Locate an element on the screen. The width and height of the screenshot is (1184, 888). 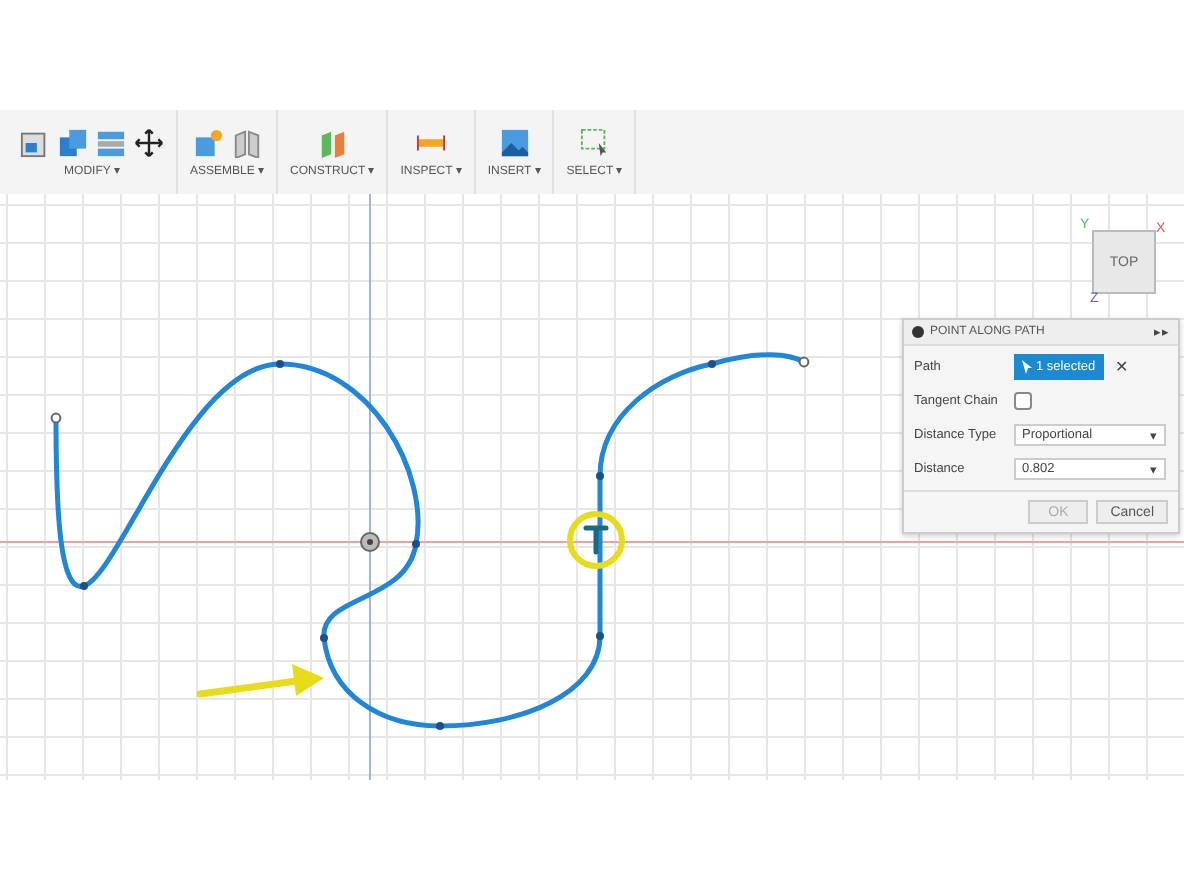
origin-point is located at coordinates (370, 542).